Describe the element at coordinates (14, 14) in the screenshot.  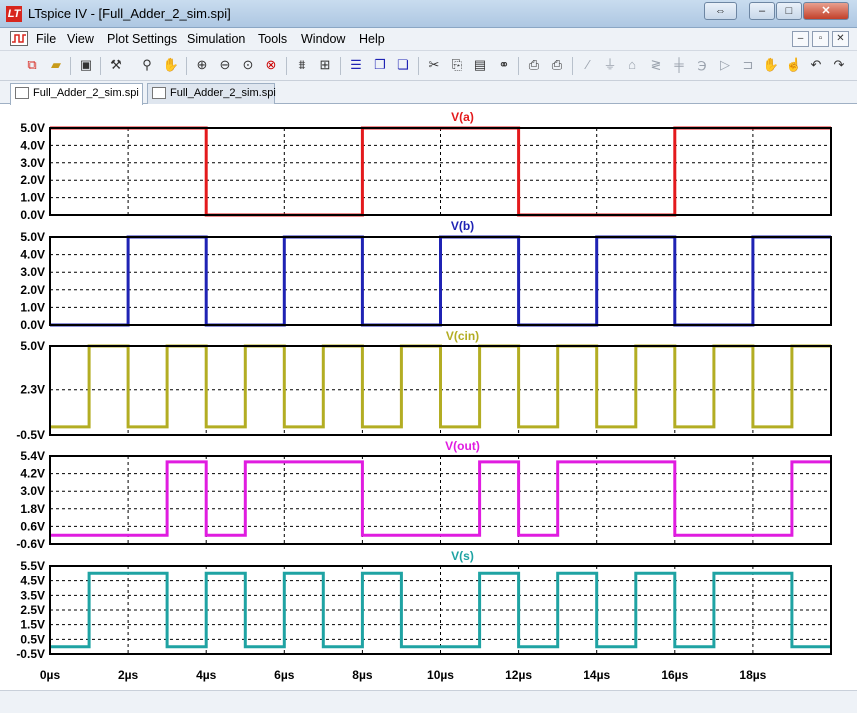
I see `ltspice-logo-icon: LT` at that location.